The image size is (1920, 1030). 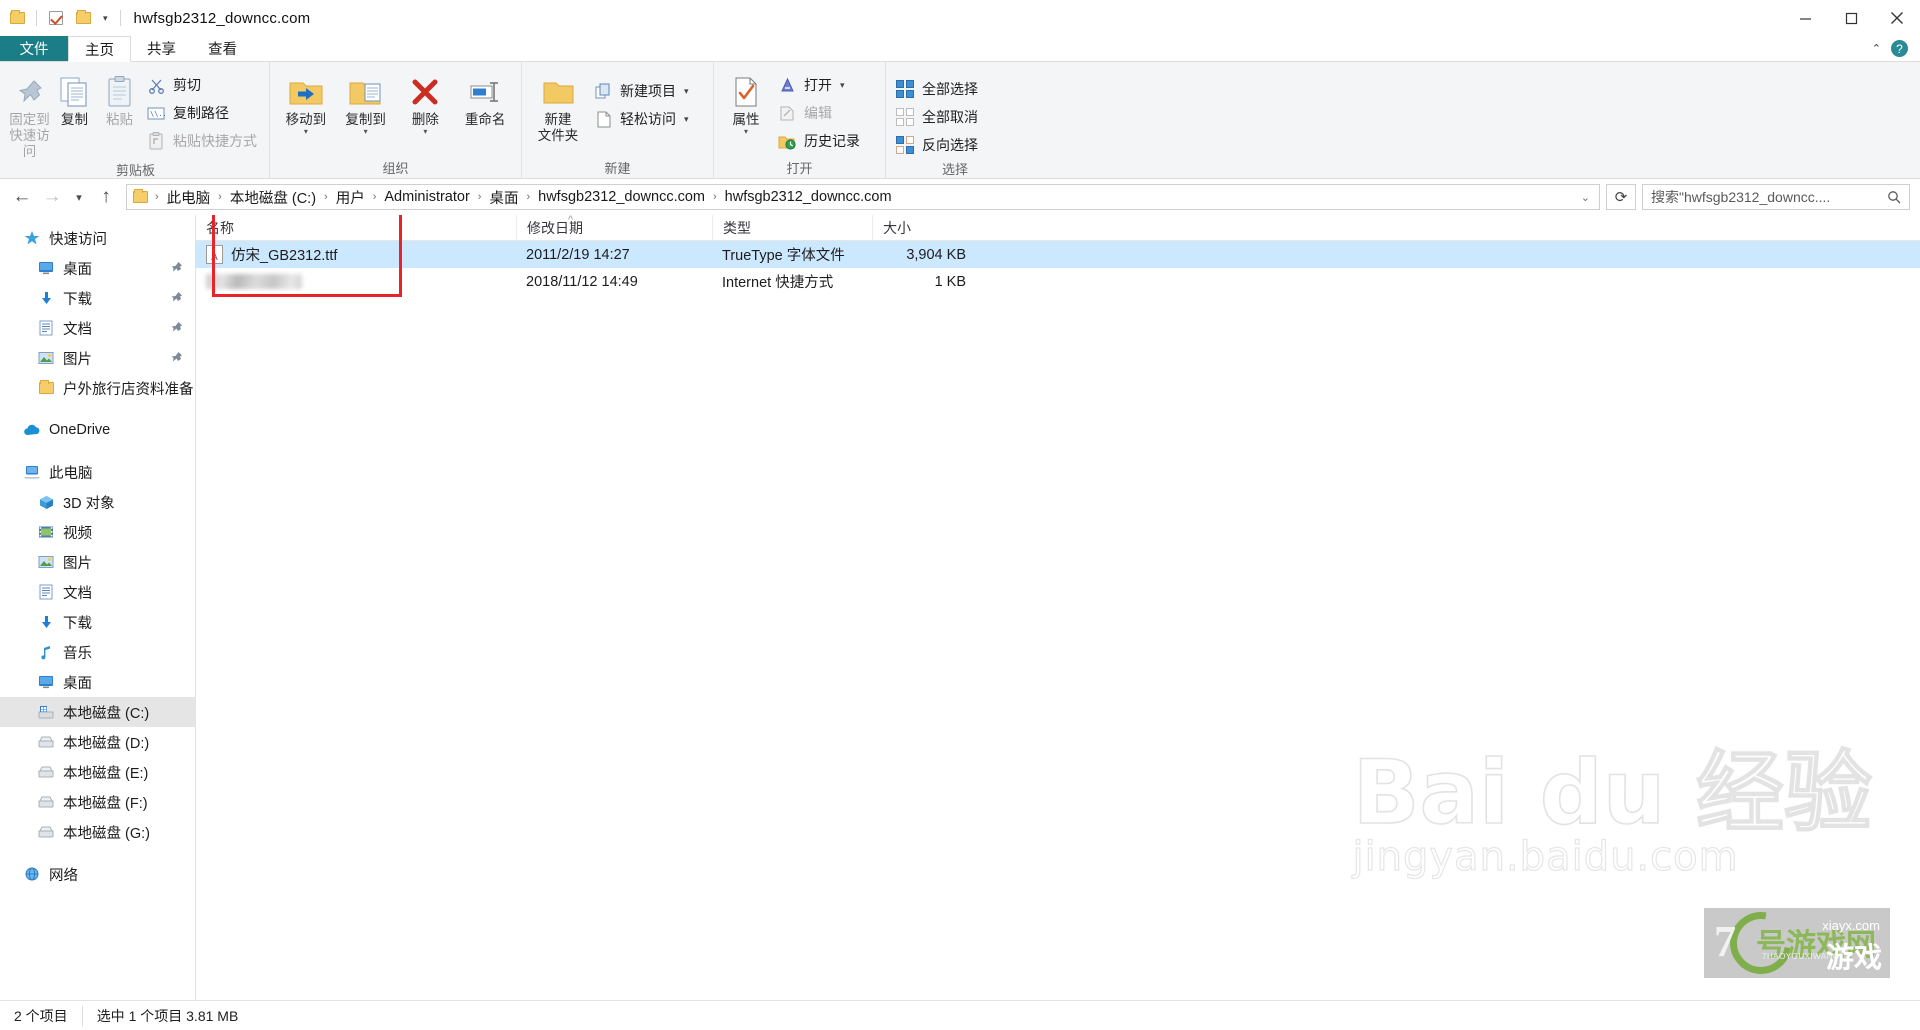 I want to click on copy-path-button: \\.. 复制路径, so click(x=203, y=113).